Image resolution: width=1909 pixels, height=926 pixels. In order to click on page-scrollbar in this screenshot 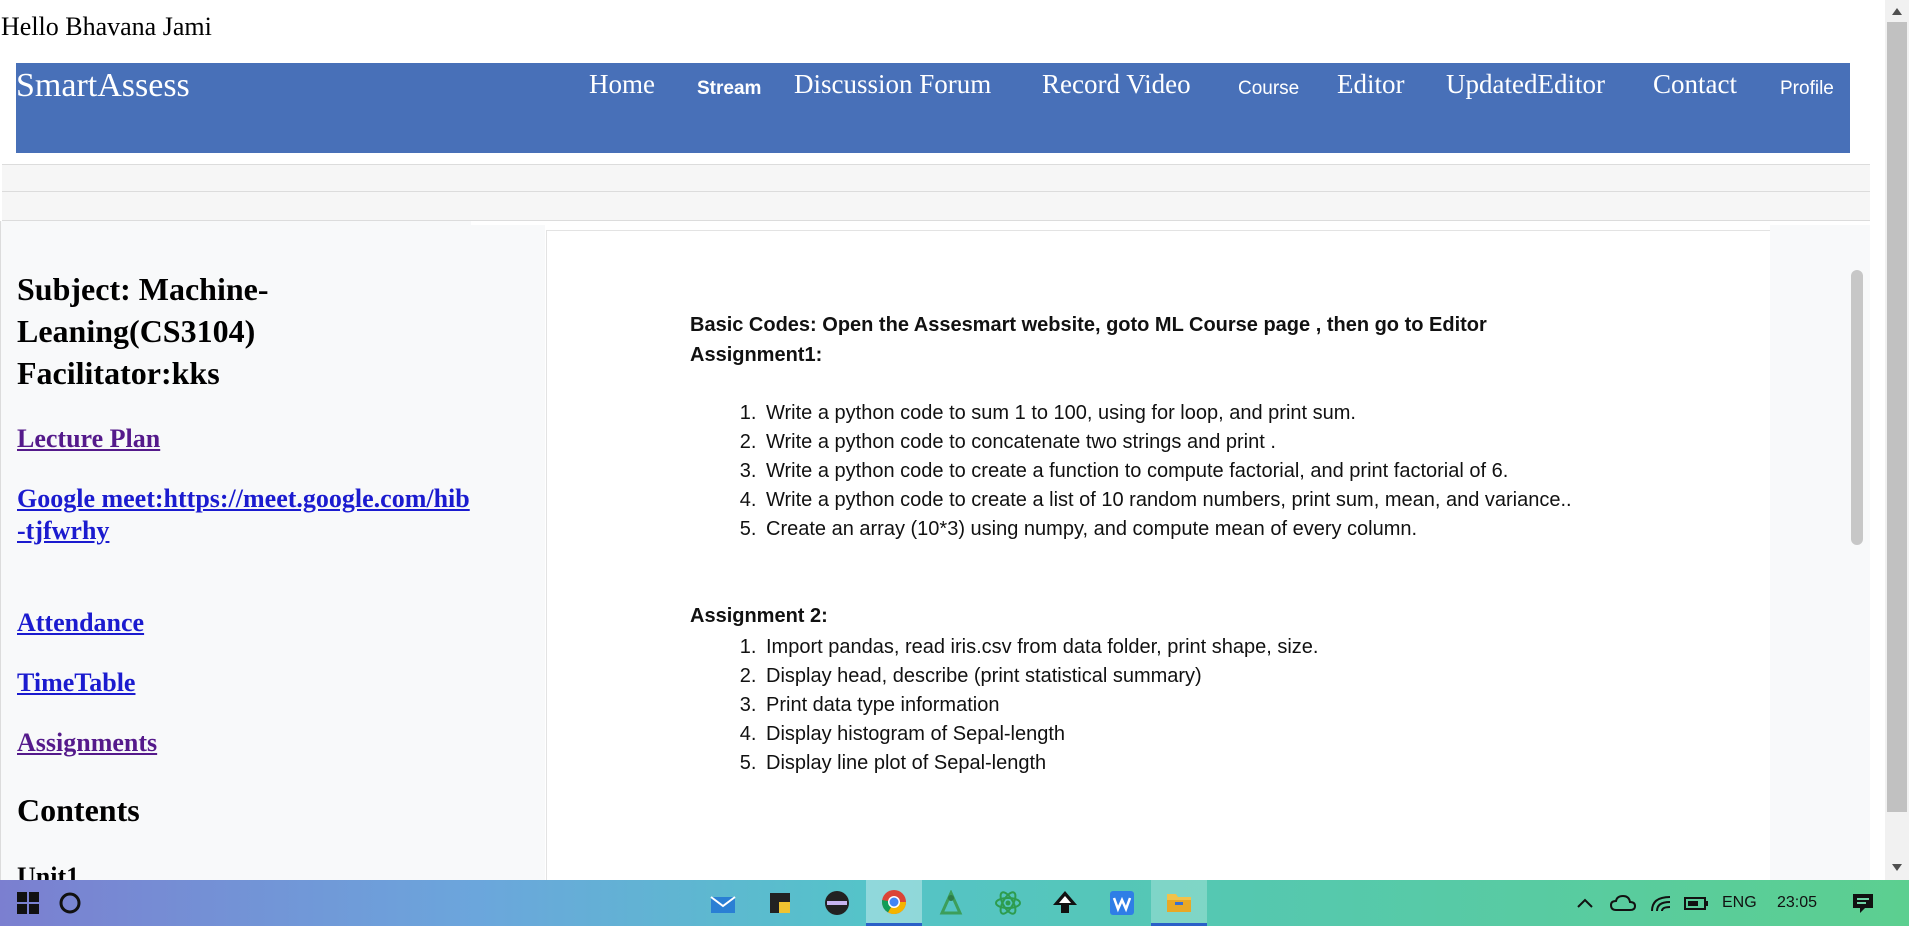, I will do `click(1897, 440)`.